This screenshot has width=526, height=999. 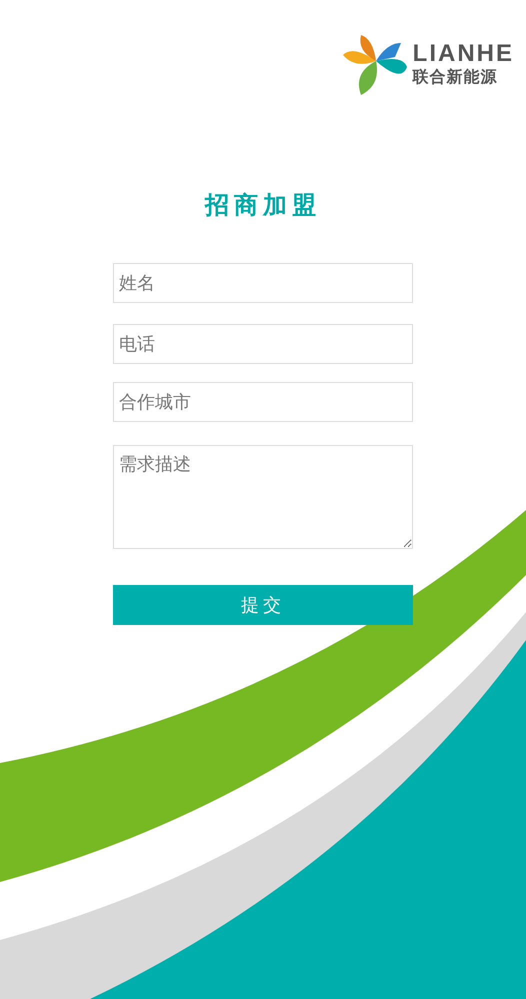 I want to click on submit-button: 提交, so click(x=263, y=605).